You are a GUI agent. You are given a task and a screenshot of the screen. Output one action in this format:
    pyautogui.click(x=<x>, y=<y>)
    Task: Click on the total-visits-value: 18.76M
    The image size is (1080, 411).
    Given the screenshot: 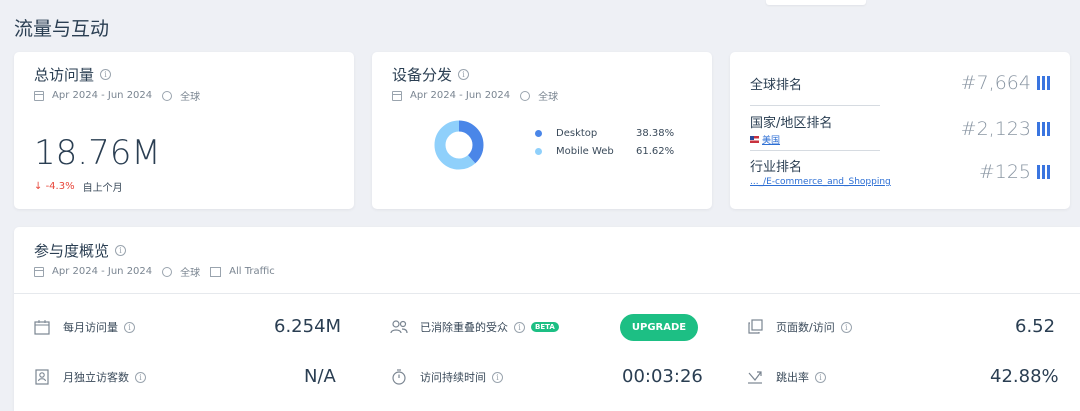 What is the action you would take?
    pyautogui.click(x=97, y=153)
    